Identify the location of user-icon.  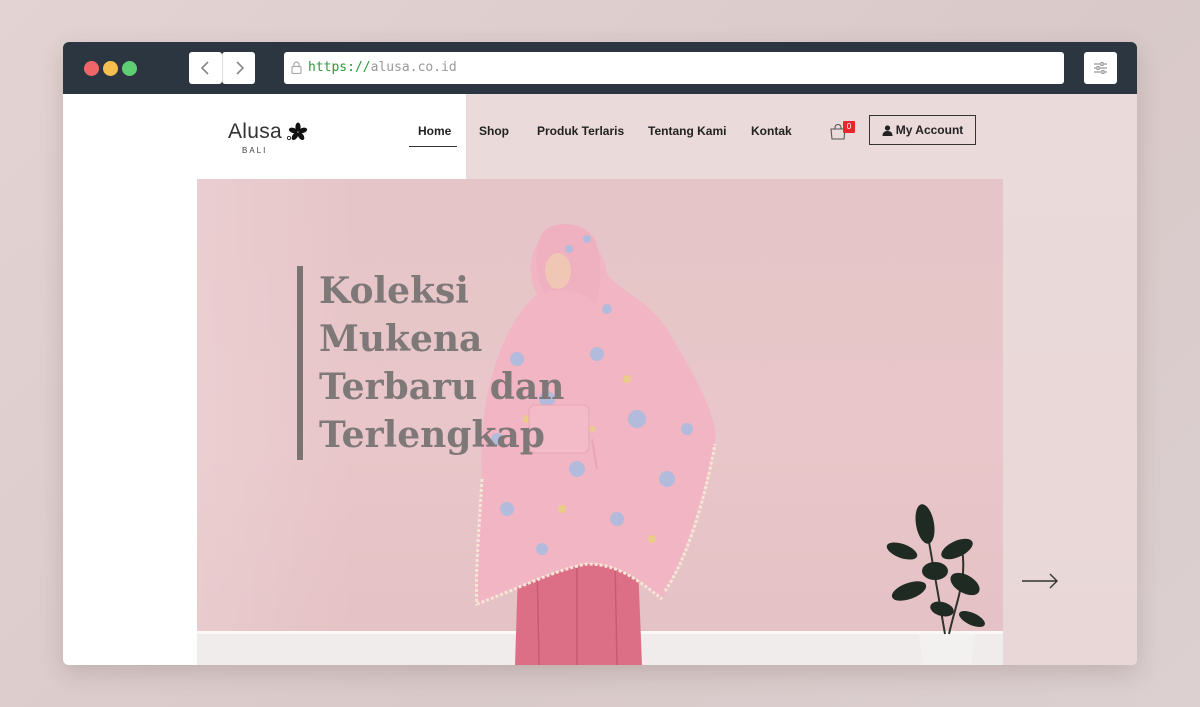
(887, 130).